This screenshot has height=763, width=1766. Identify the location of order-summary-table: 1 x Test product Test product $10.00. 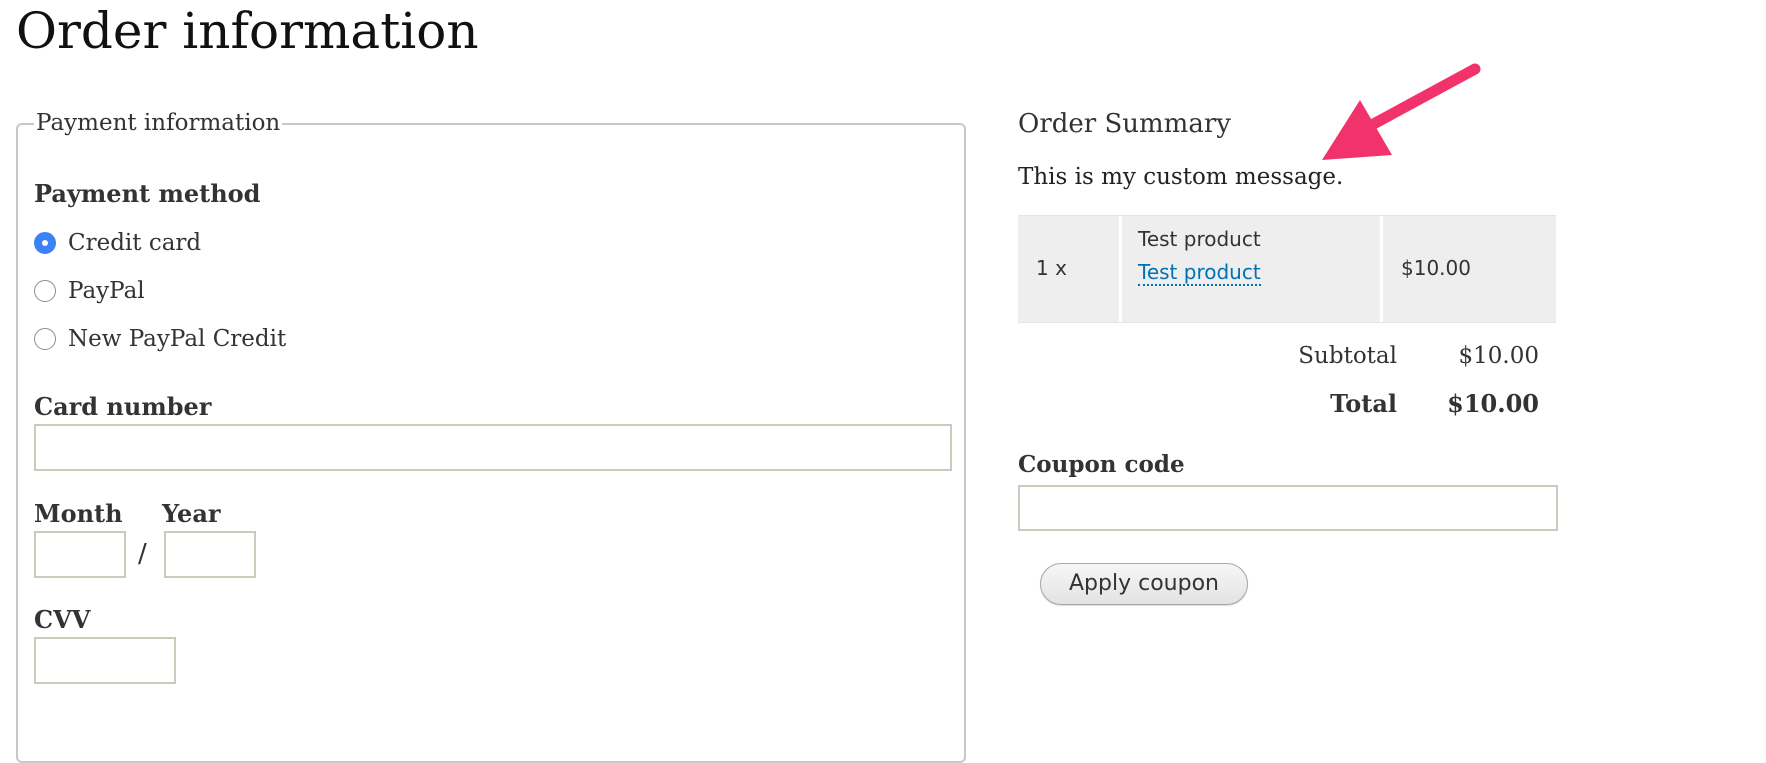
(1287, 269).